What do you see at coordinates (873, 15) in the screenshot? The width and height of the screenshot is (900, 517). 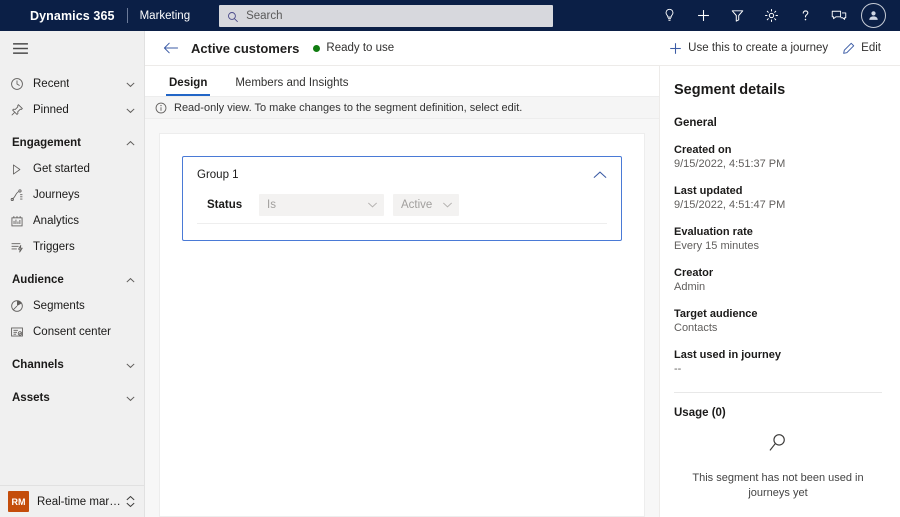 I see `avatar` at bounding box center [873, 15].